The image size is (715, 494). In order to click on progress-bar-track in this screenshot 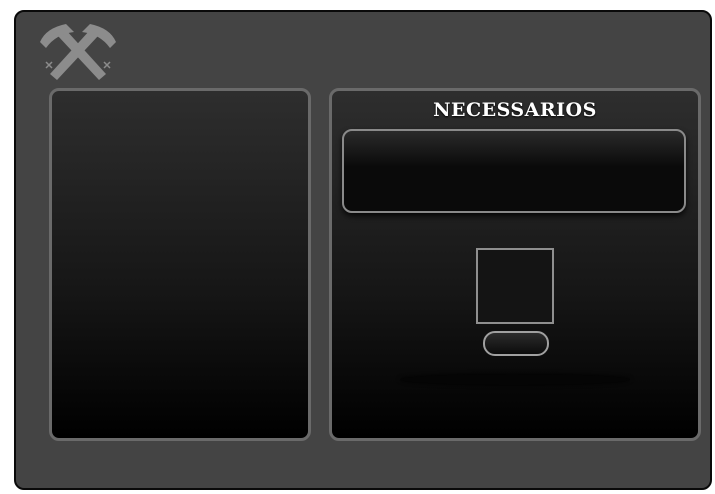, I will do `click(515, 379)`.